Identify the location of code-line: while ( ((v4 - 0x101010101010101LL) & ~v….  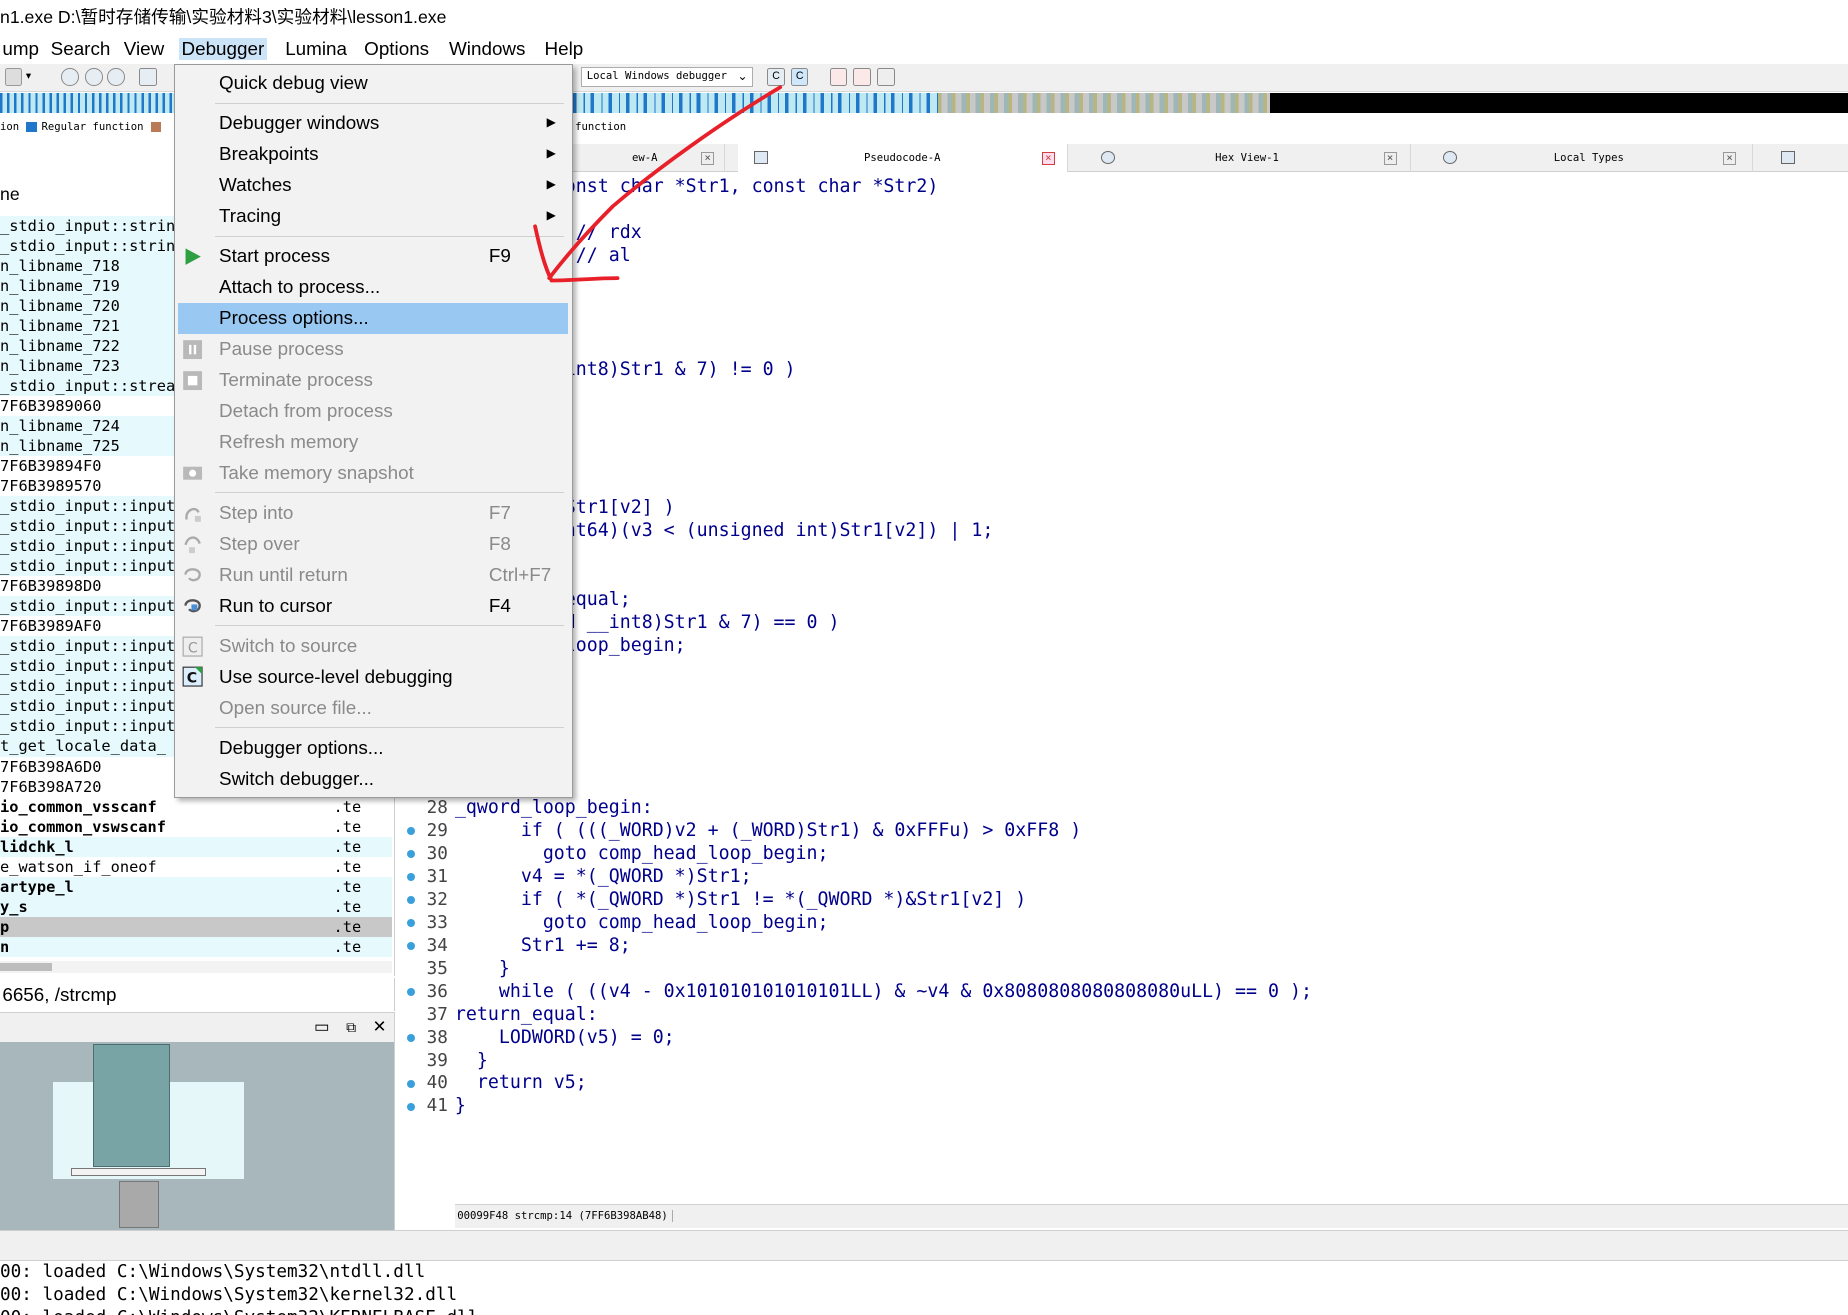
(883, 992).